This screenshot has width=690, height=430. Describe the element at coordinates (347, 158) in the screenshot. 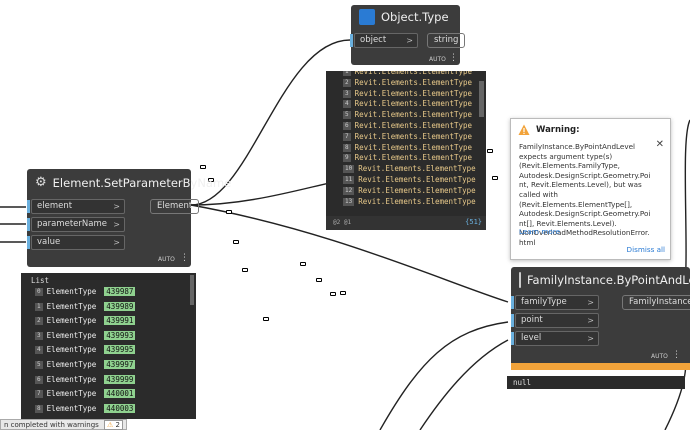

I see `row-index: 9` at that location.